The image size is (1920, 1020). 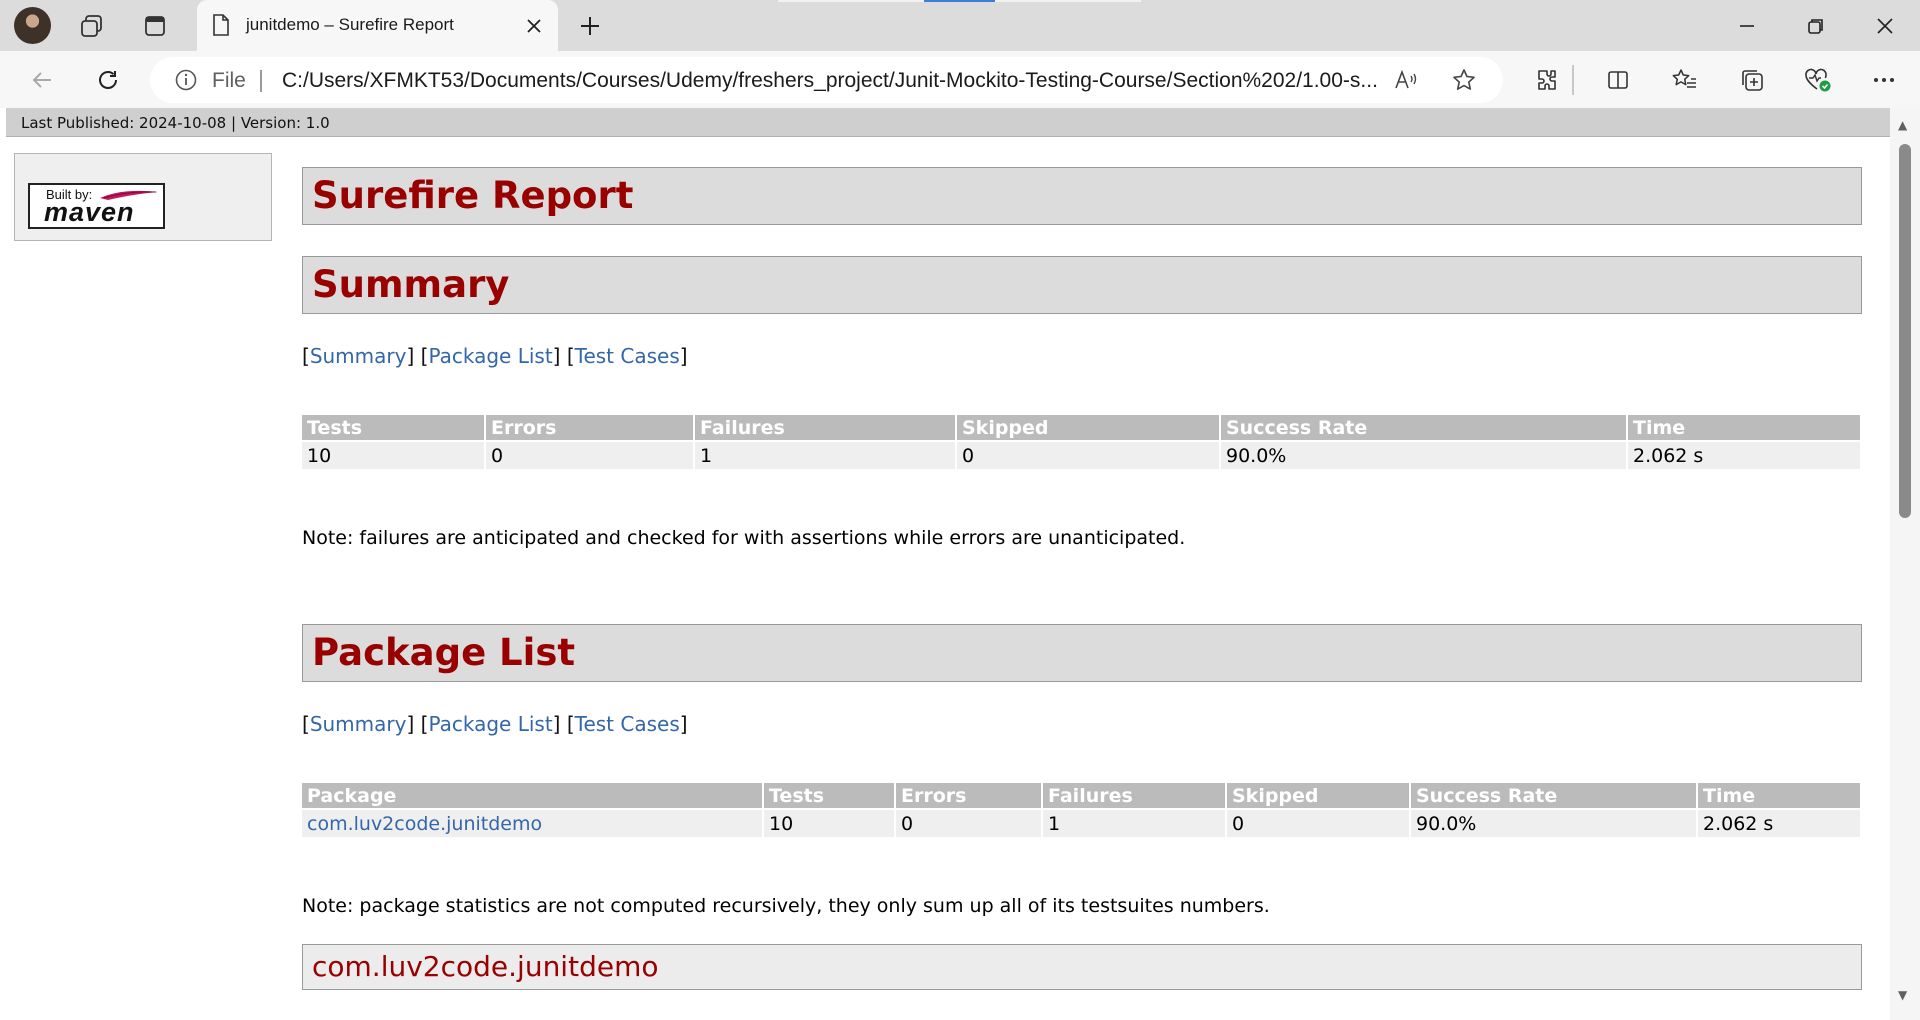 What do you see at coordinates (89, 212) in the screenshot?
I see `logo-maven: maven` at bounding box center [89, 212].